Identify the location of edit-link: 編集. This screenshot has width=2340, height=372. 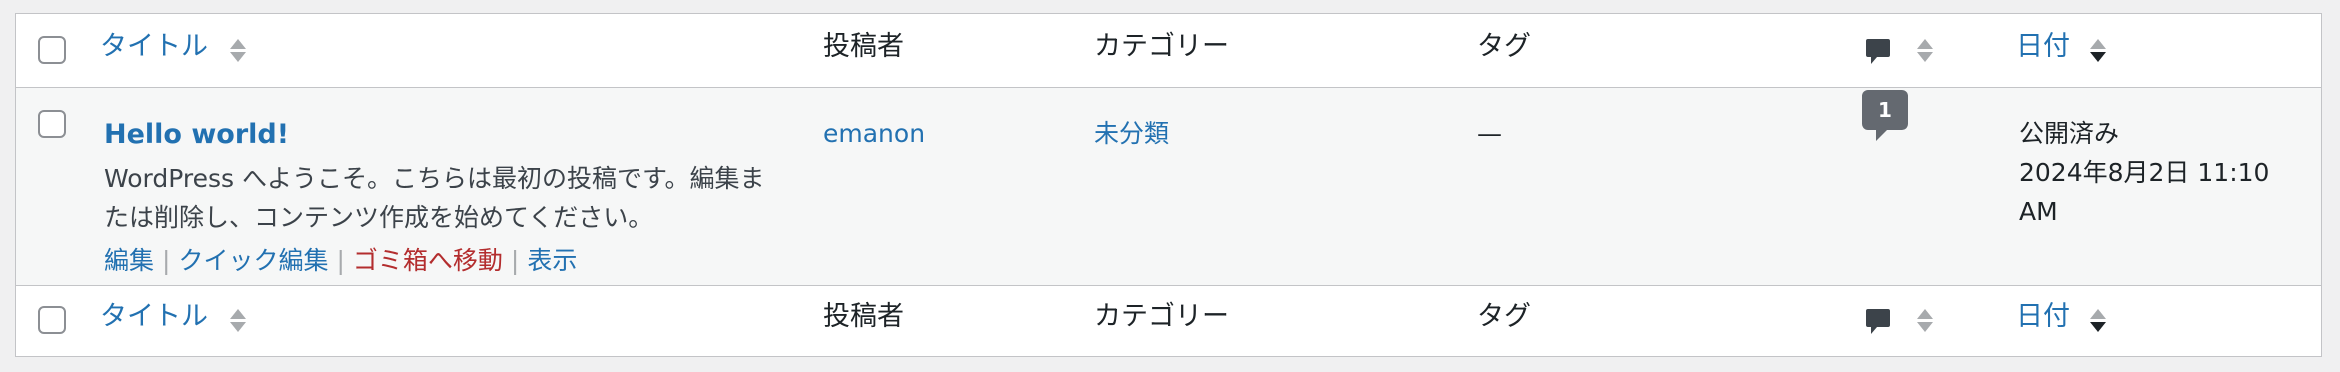
(129, 260).